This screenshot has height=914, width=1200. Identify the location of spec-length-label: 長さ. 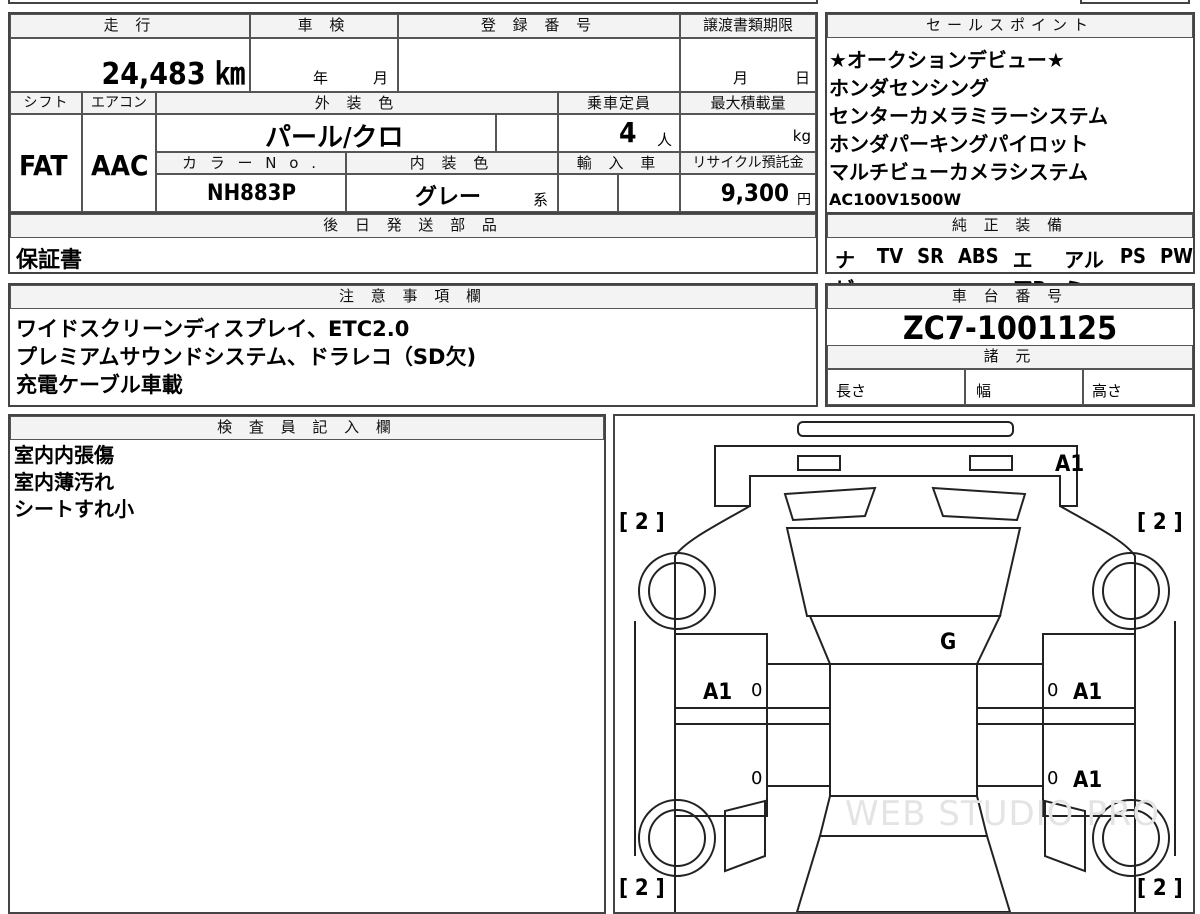
(851, 391).